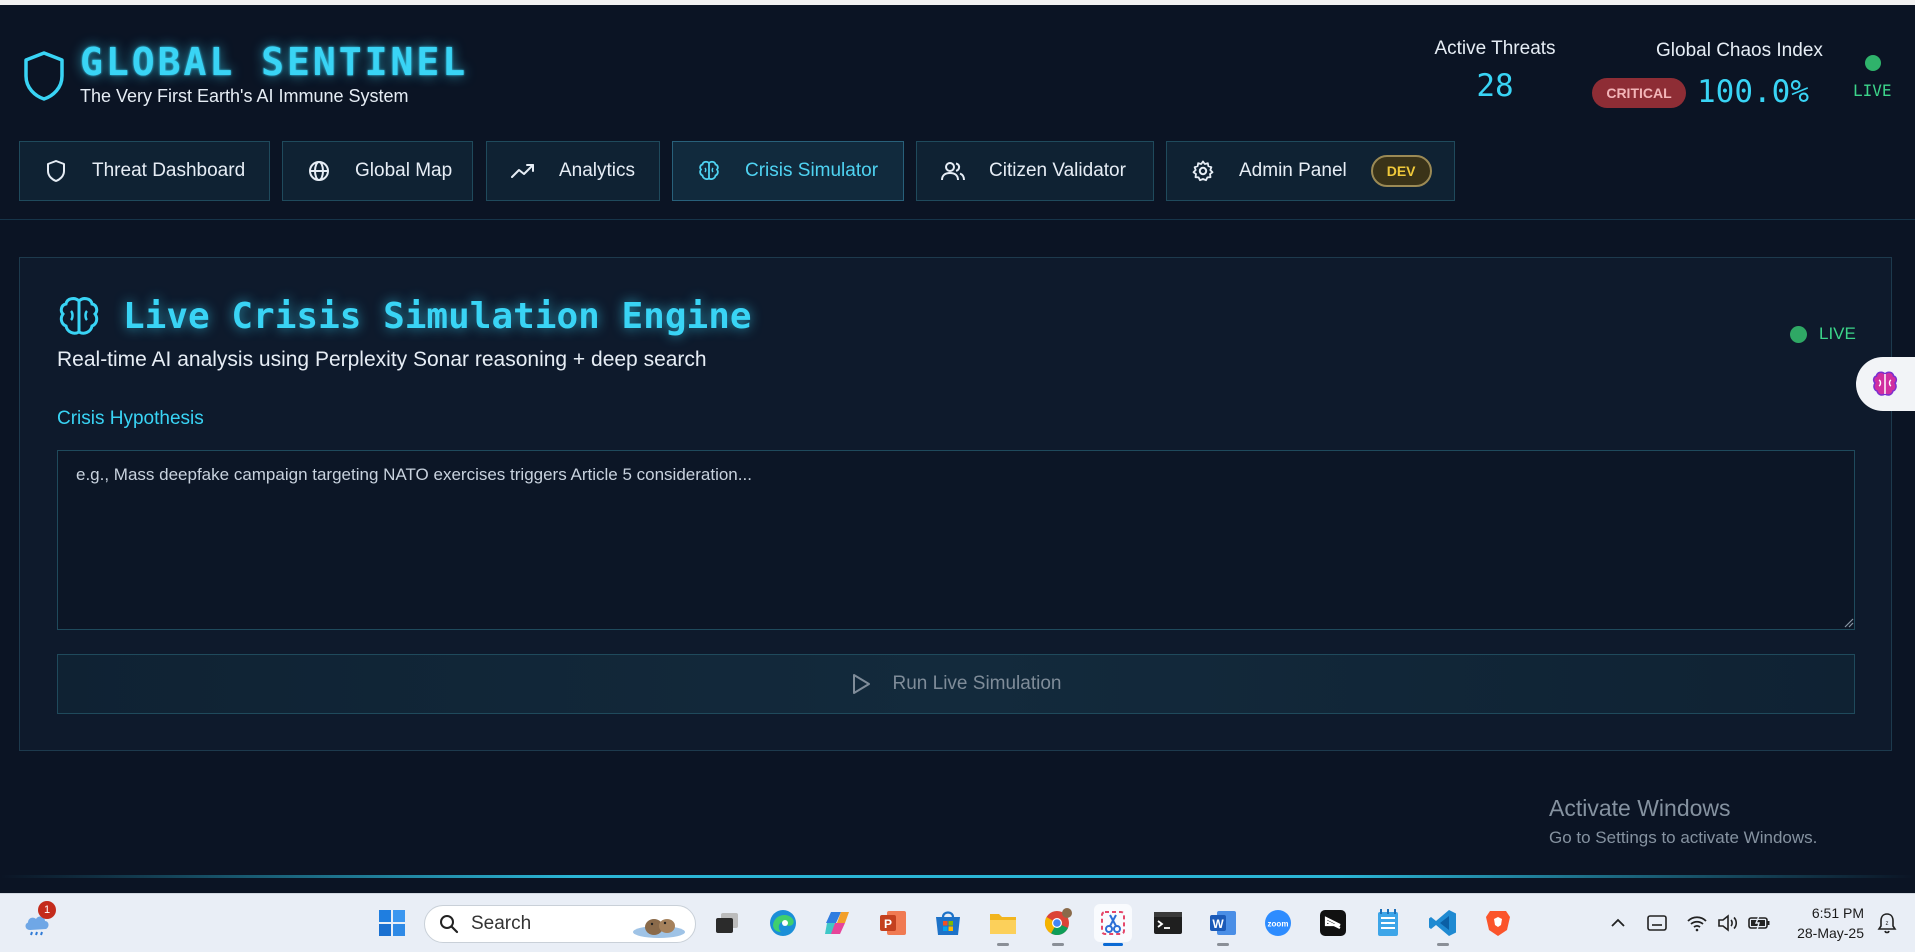 The width and height of the screenshot is (1915, 952). Describe the element at coordinates (1401, 171) in the screenshot. I see `dev-badge: DEV` at that location.